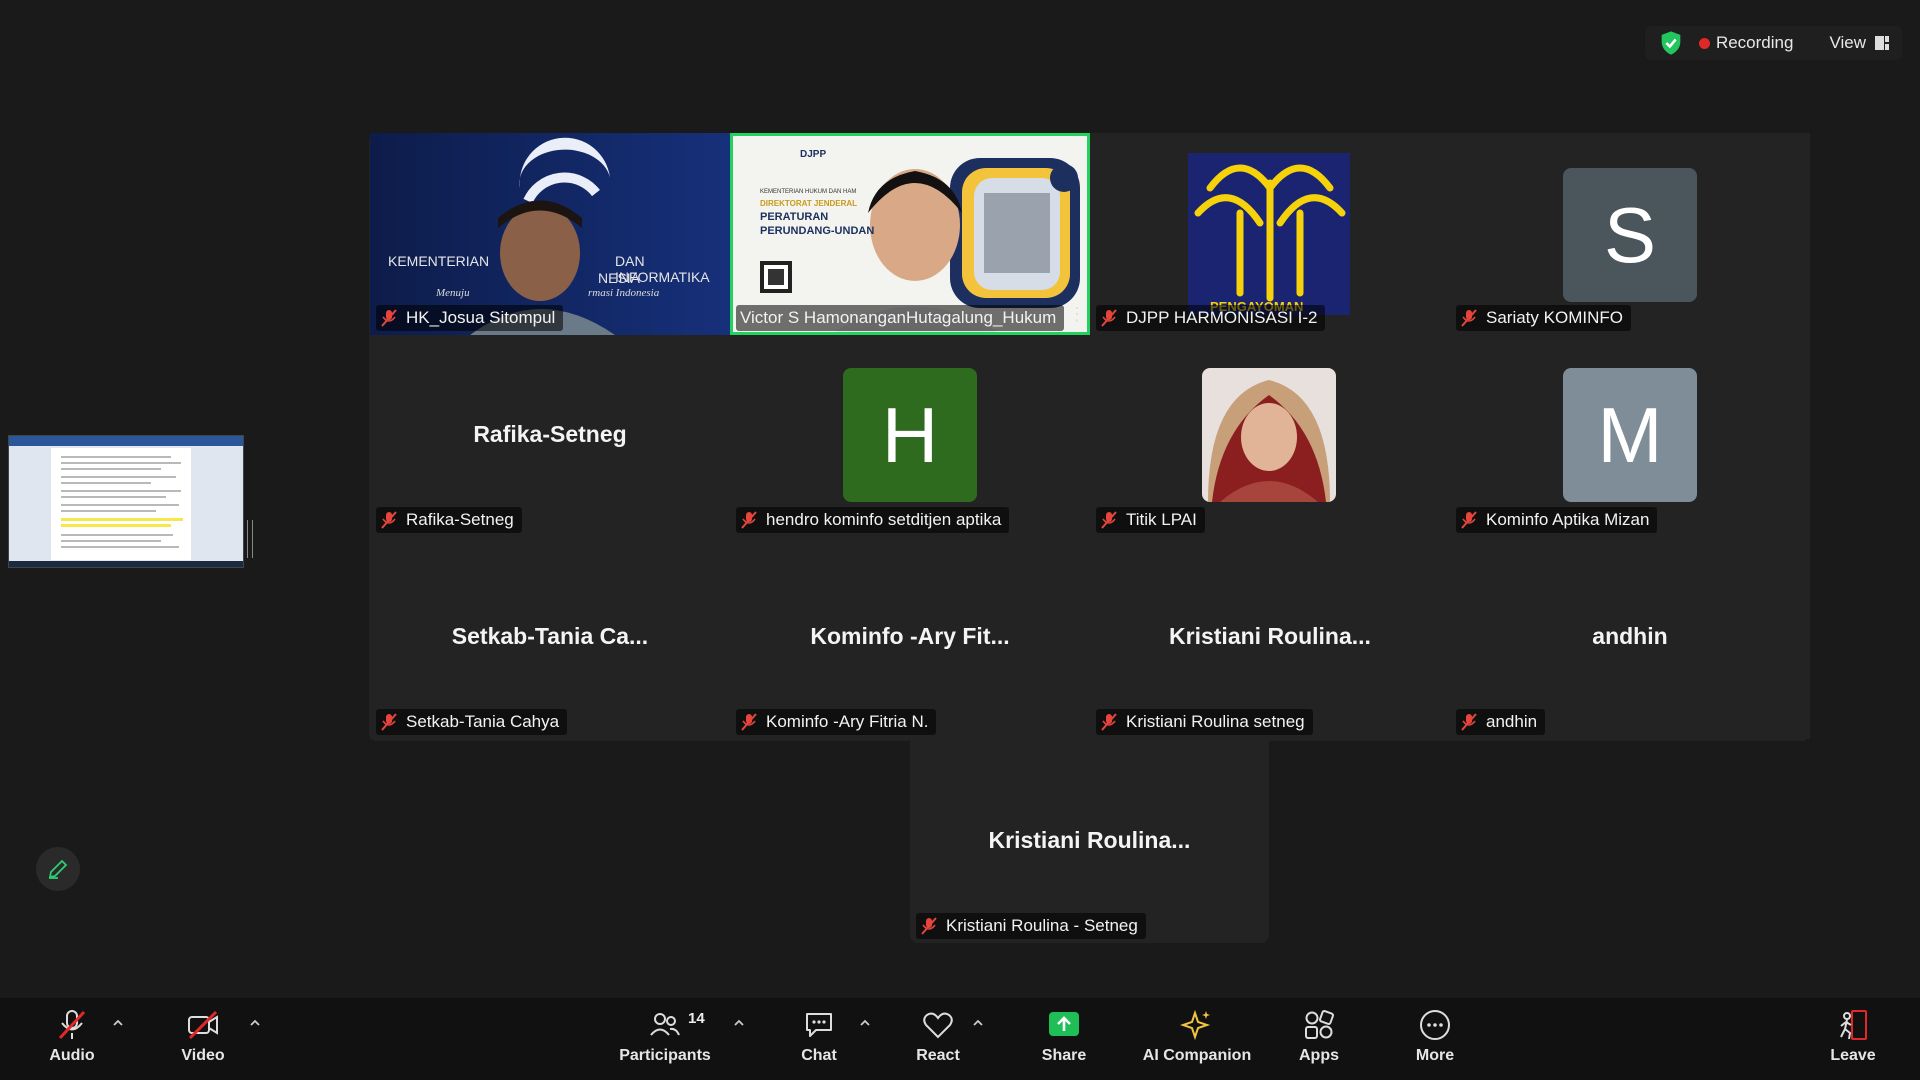 The height and width of the screenshot is (1080, 1920). What do you see at coordinates (118, 1023) in the screenshot?
I see `audio-options-caret-icon` at bounding box center [118, 1023].